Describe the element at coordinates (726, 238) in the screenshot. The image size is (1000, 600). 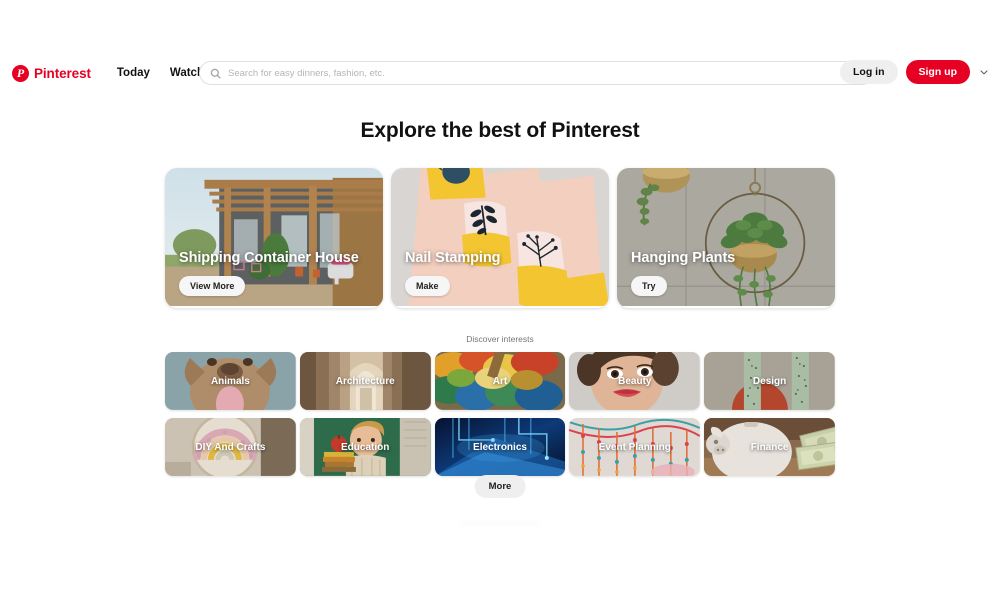
I see `feature-card-hanging-plants: Hanging Plants Try` at that location.